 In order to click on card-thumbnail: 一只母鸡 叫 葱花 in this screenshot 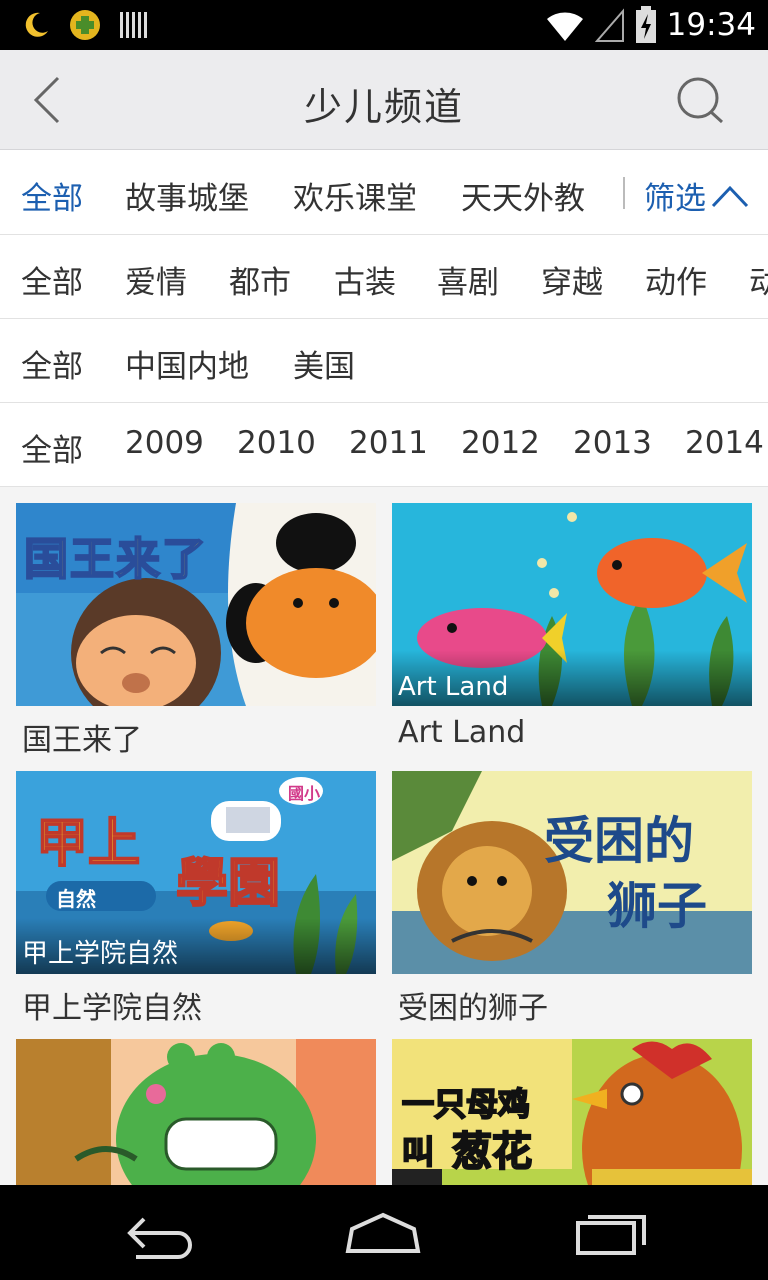, I will do `click(572, 1112)`.